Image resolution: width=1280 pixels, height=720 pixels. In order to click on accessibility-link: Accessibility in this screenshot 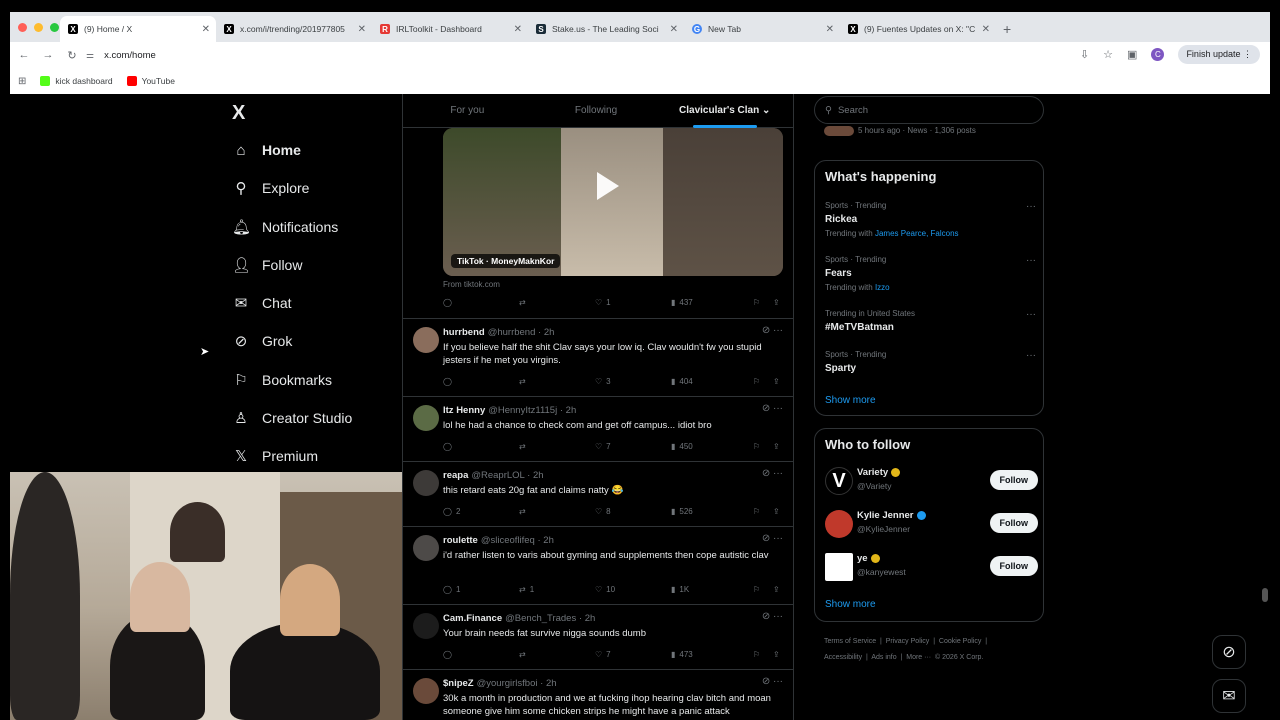, I will do `click(843, 657)`.